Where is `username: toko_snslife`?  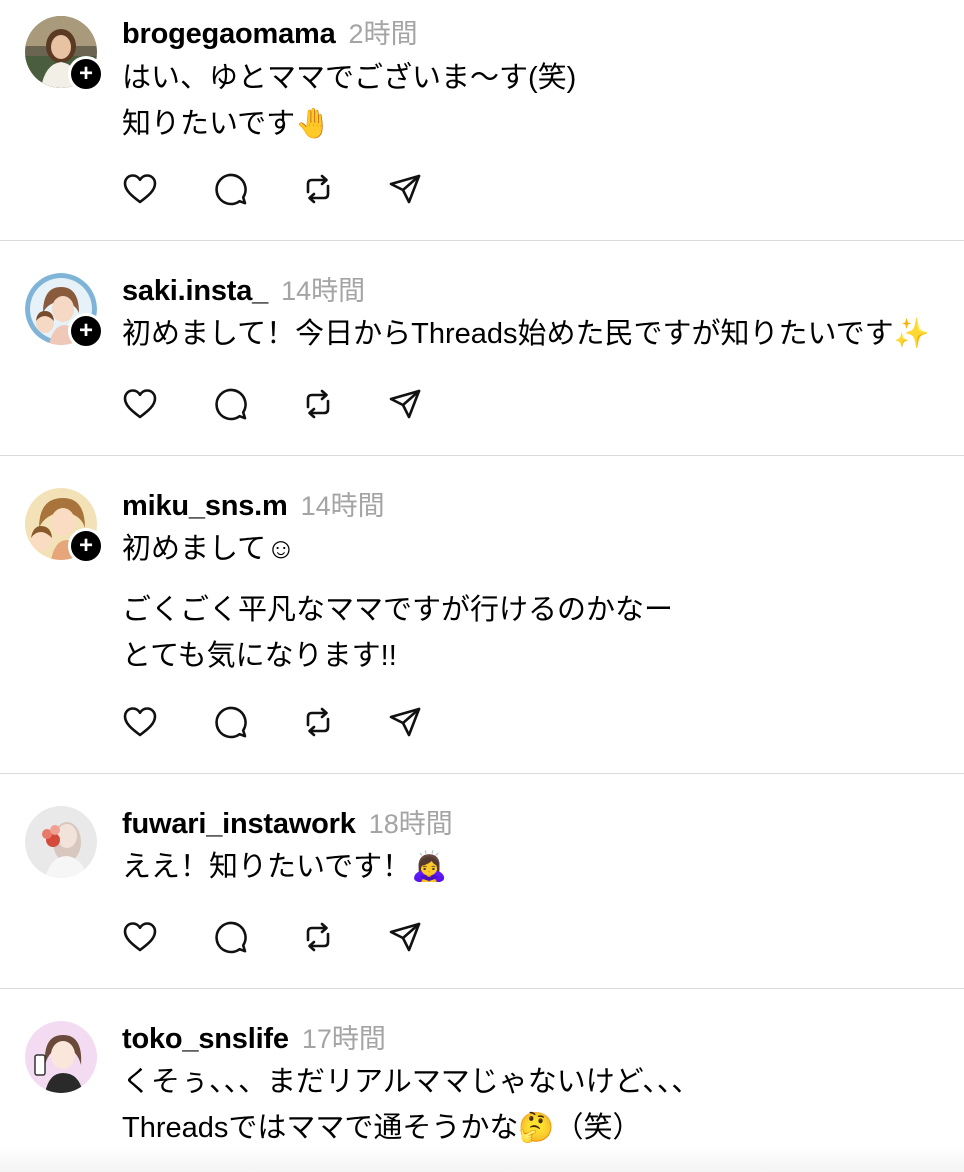 username: toko_snslife is located at coordinates (205, 1039).